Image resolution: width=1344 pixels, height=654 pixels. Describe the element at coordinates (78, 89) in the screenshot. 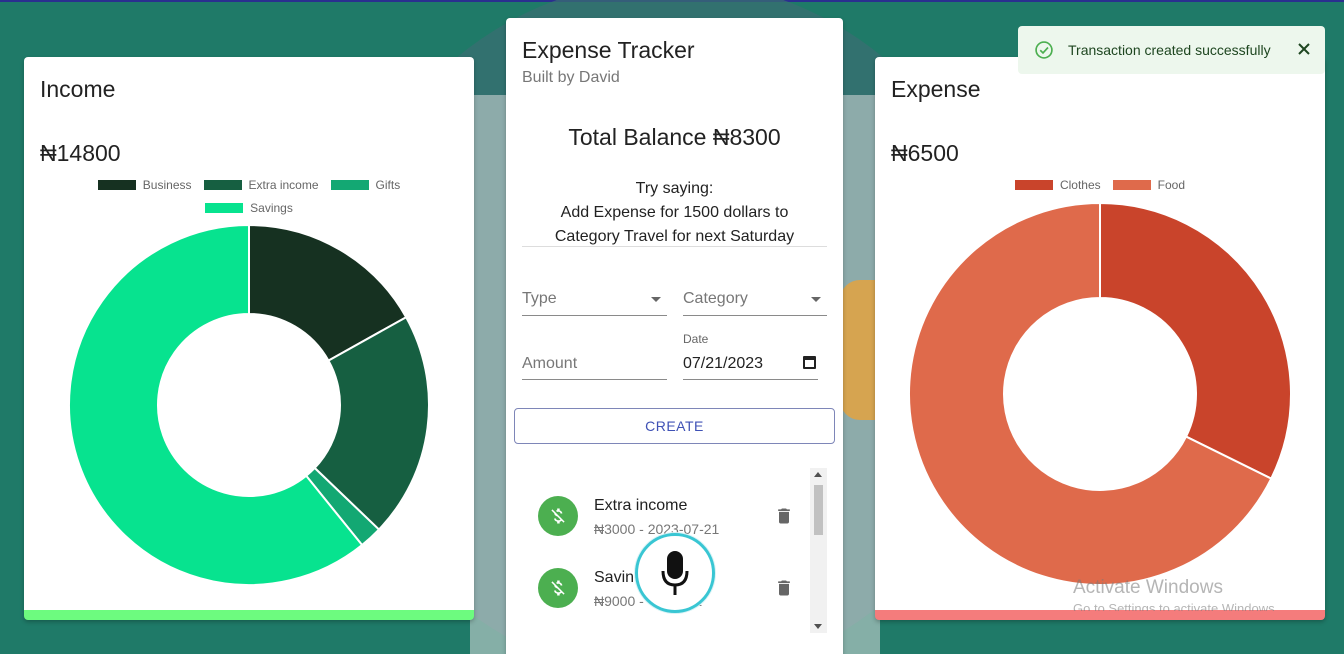

I see `income-title: Income` at that location.